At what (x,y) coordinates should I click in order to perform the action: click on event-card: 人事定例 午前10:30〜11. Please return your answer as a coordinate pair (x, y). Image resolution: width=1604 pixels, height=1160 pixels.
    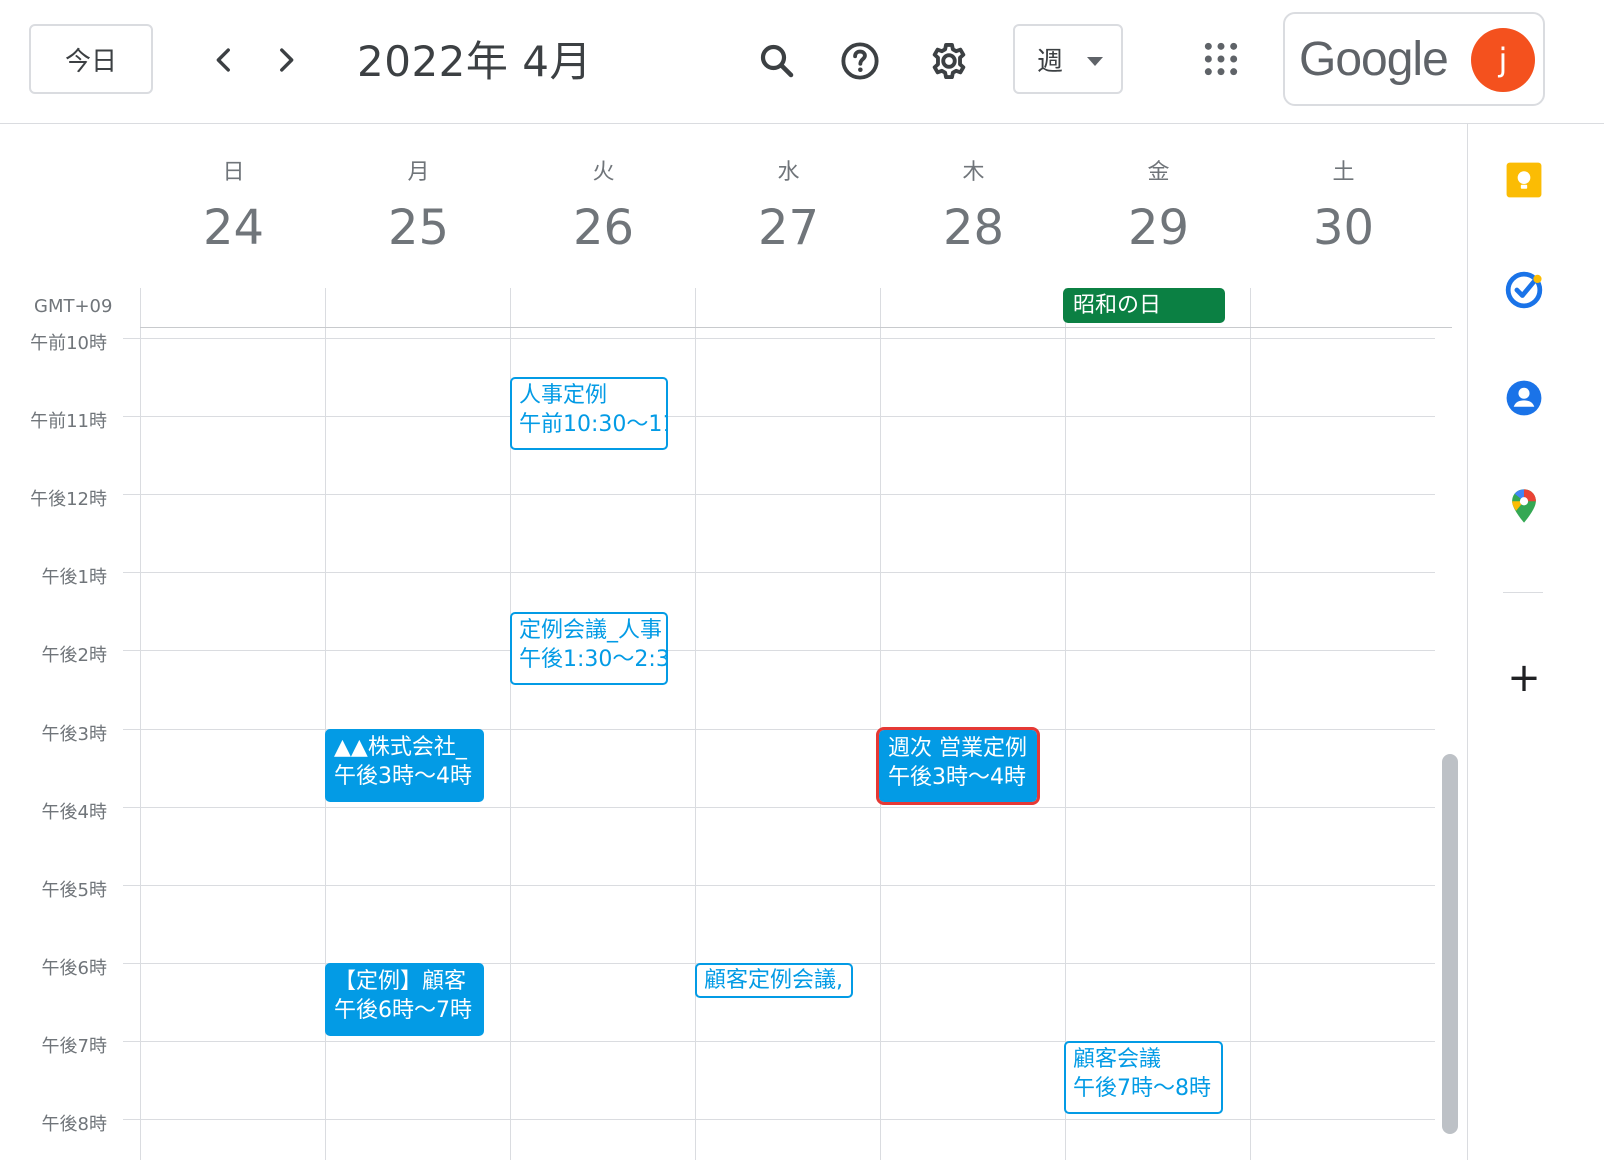
    Looking at the image, I should click on (589, 413).